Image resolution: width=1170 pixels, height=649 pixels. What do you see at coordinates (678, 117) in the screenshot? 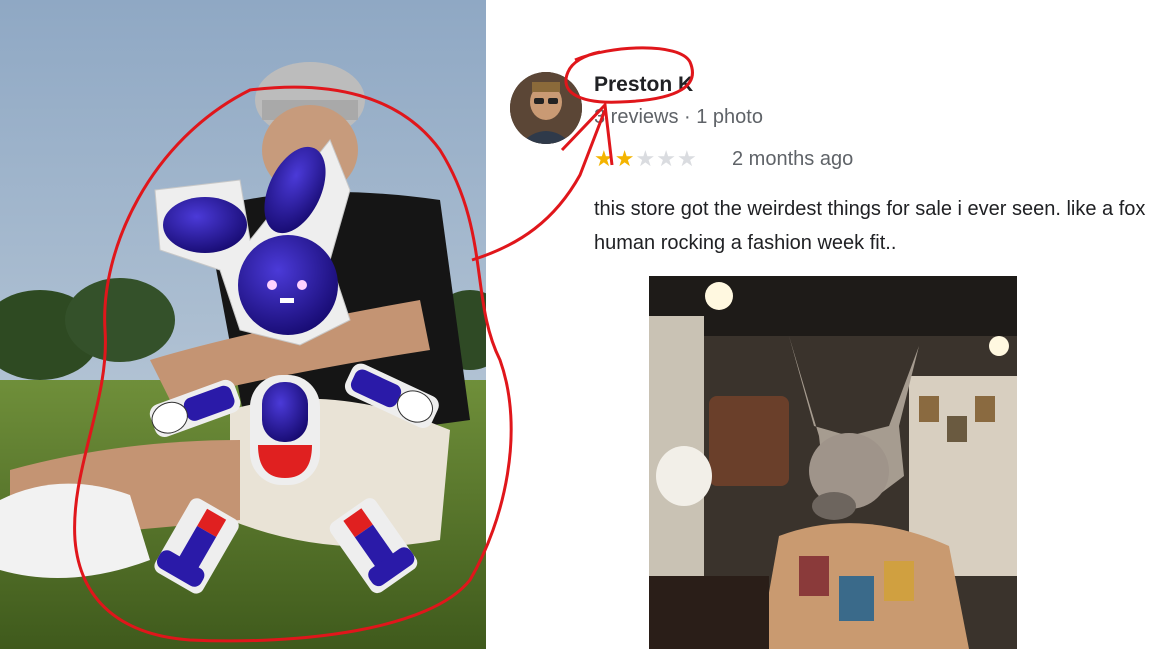
I see `reviewer-stats: 3 reviews · 1 photo` at bounding box center [678, 117].